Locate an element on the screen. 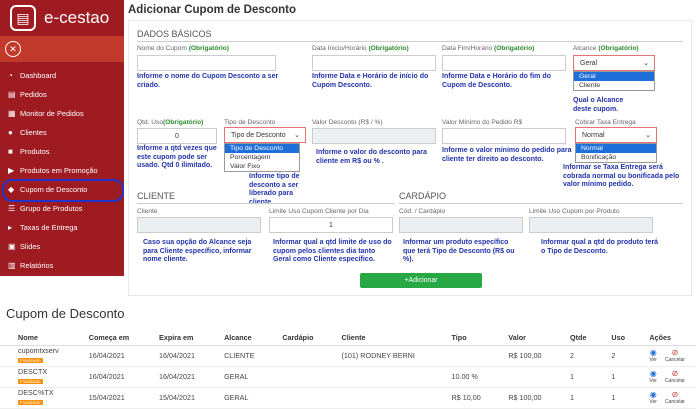  sidebar-toggle: ✕ is located at coordinates (62, 49).